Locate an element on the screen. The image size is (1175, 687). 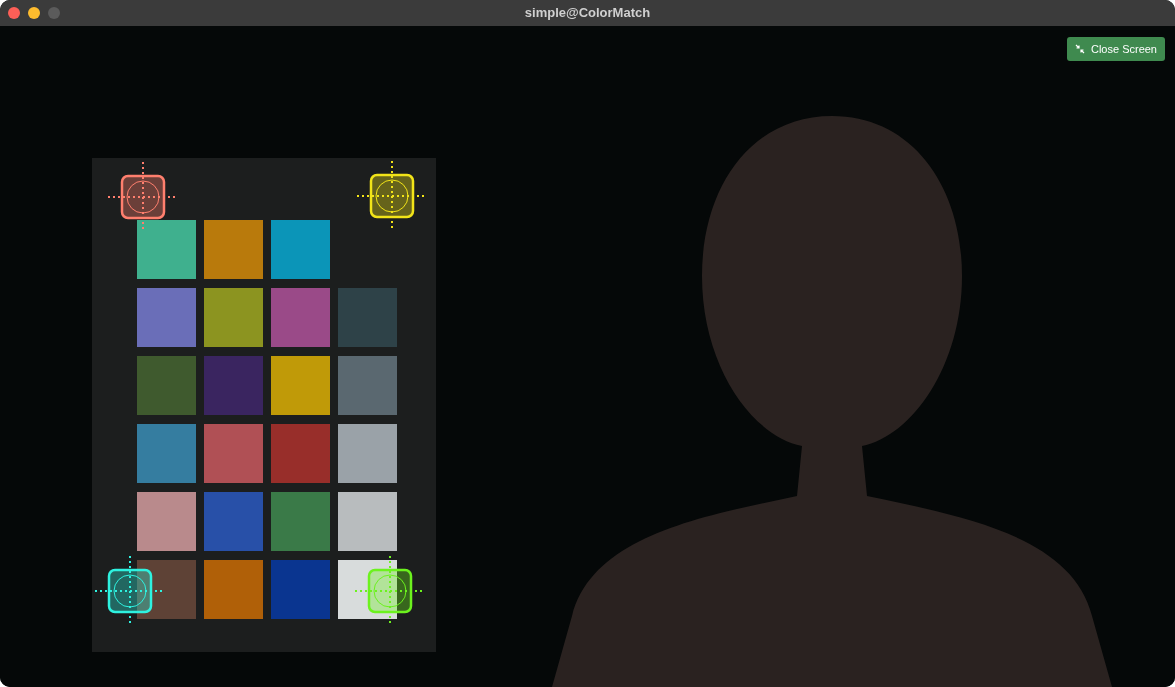
close-screen-button: Close Screen is located at coordinates (1115, 49).